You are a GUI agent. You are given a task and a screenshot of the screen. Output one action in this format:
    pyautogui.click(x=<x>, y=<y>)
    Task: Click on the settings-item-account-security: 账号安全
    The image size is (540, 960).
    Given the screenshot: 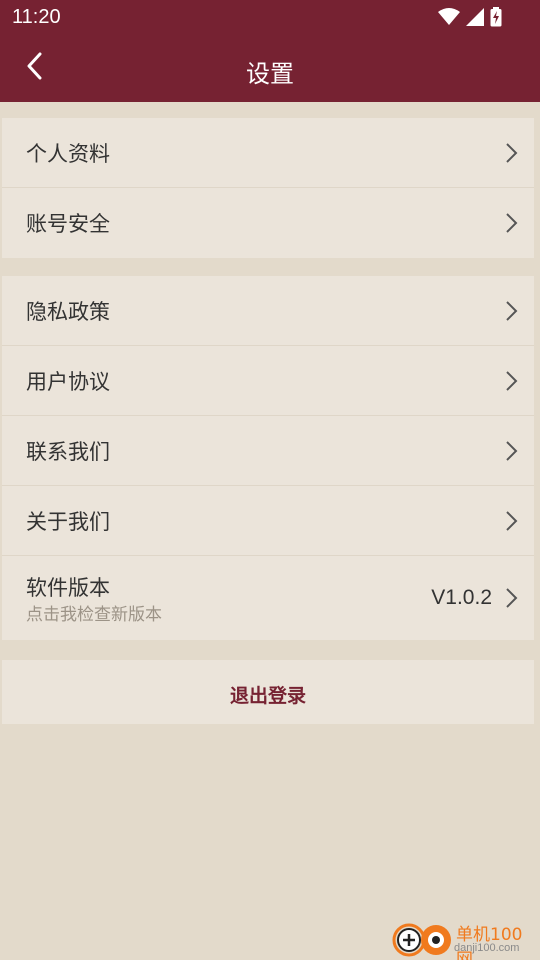 What is the action you would take?
    pyautogui.click(x=268, y=223)
    